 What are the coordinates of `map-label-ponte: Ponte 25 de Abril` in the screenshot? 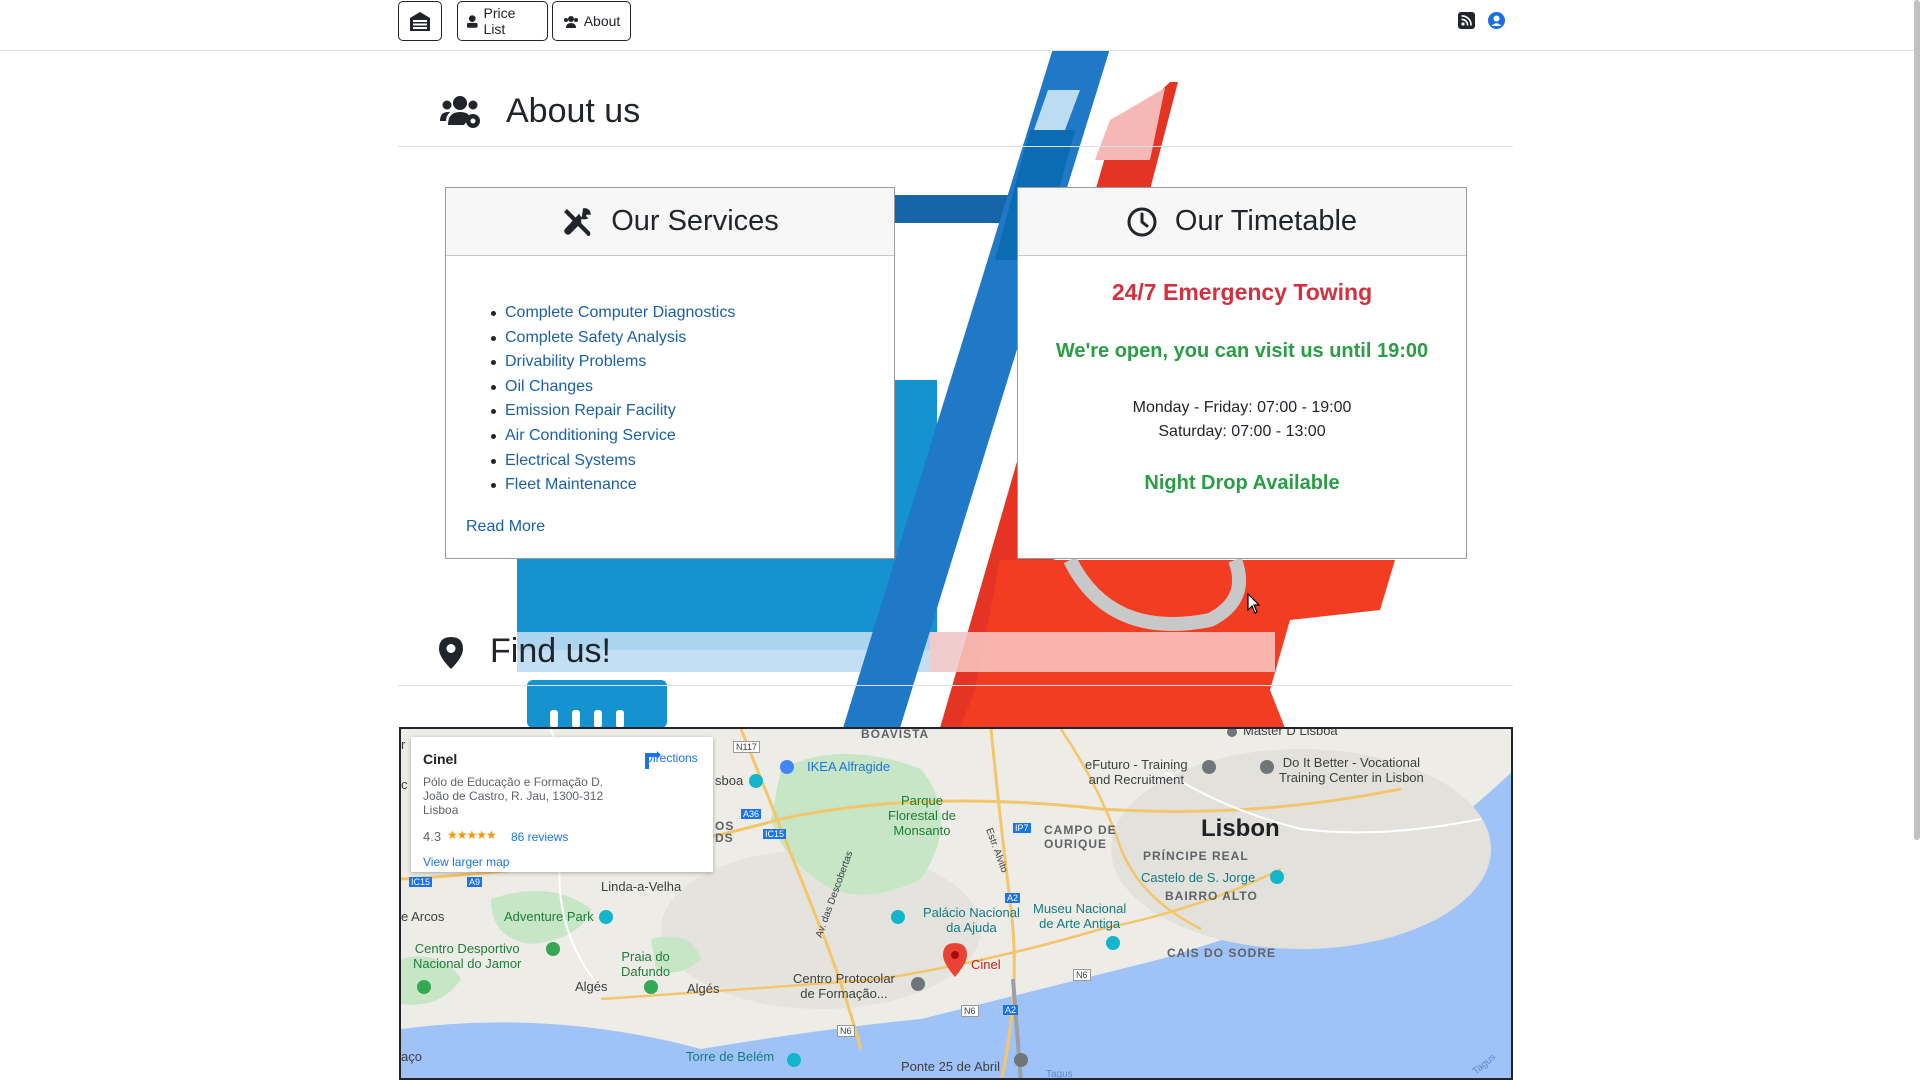 It's located at (951, 1066).